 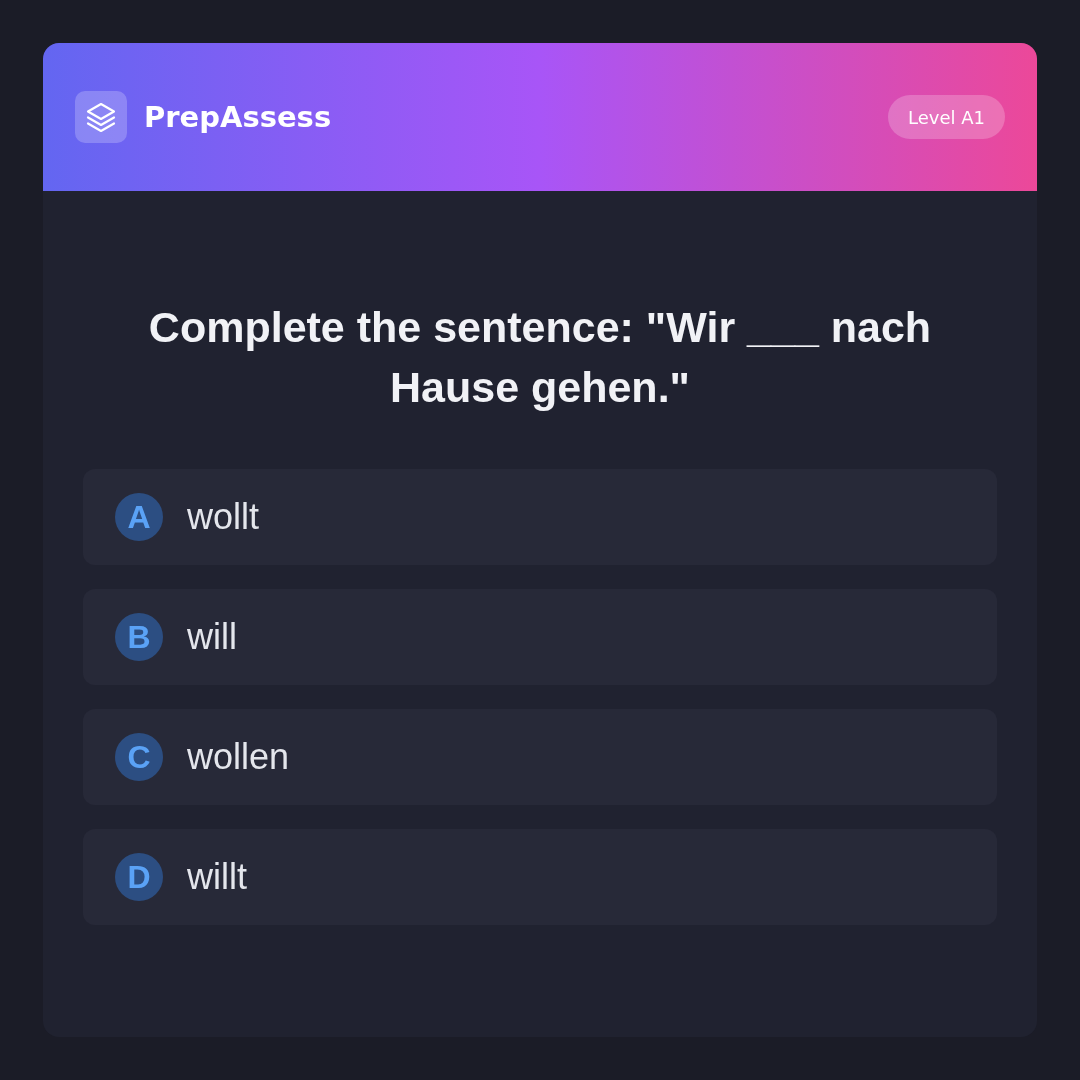 What do you see at coordinates (946, 117) in the screenshot?
I see `level-badge: Level A1` at bounding box center [946, 117].